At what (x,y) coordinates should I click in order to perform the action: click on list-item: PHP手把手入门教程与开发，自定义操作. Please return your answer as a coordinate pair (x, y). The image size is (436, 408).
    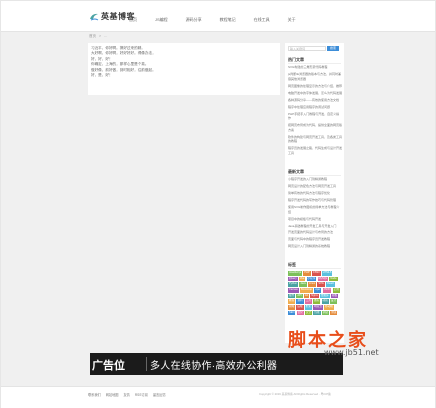
    Looking at the image, I should click on (315, 116).